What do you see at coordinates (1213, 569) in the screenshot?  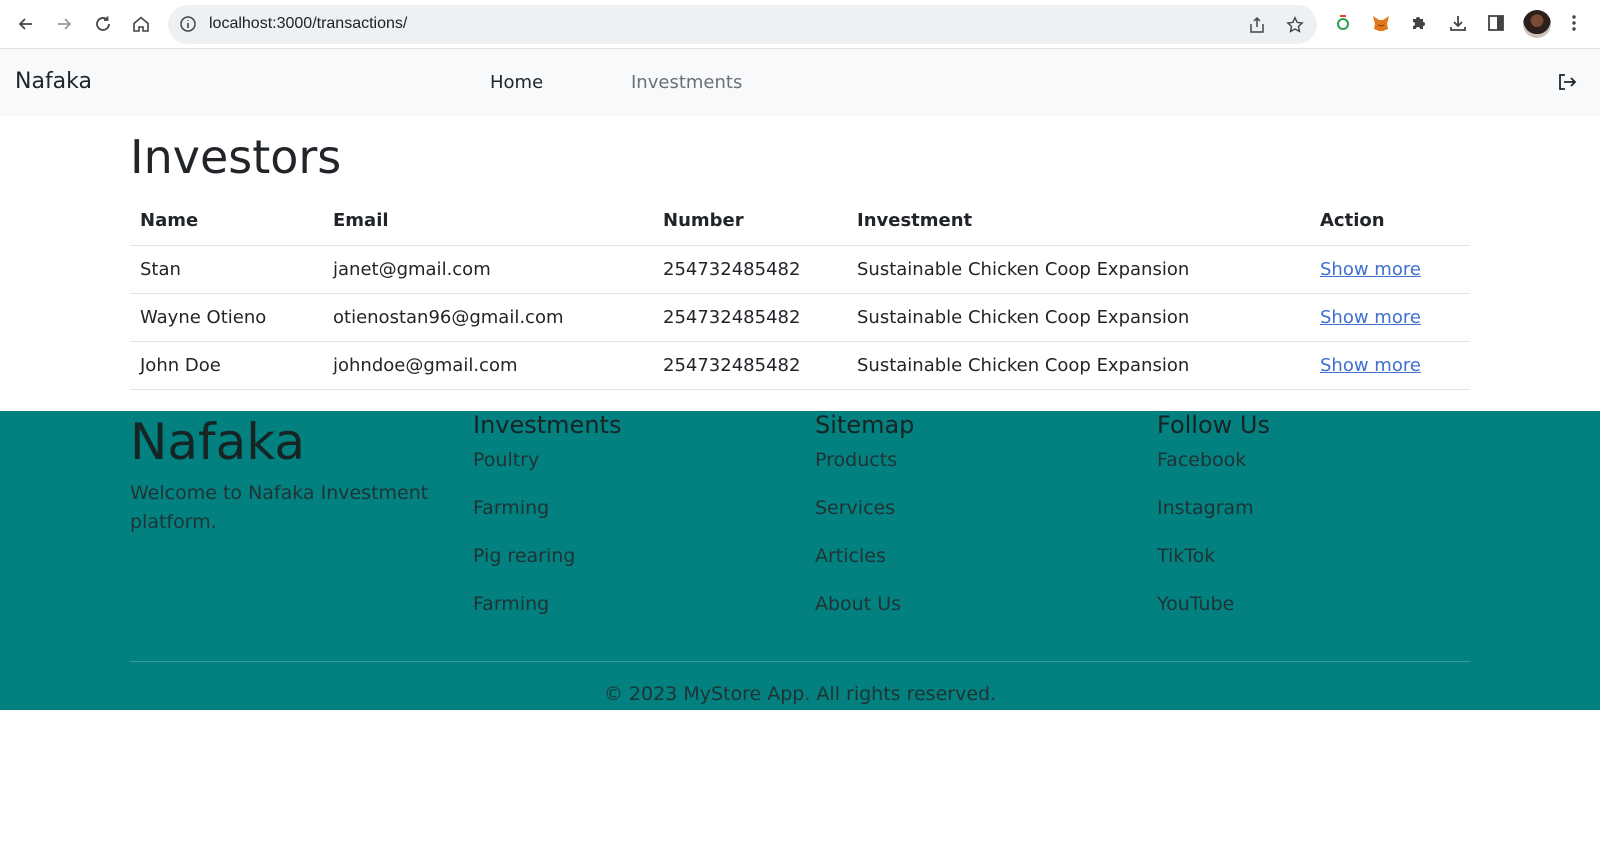 I see `footer-link-tiktok: TikTok` at bounding box center [1213, 569].